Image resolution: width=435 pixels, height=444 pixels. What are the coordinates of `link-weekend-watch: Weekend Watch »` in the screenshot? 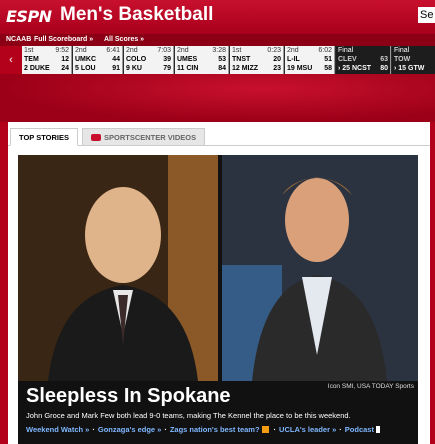 It's located at (57, 429).